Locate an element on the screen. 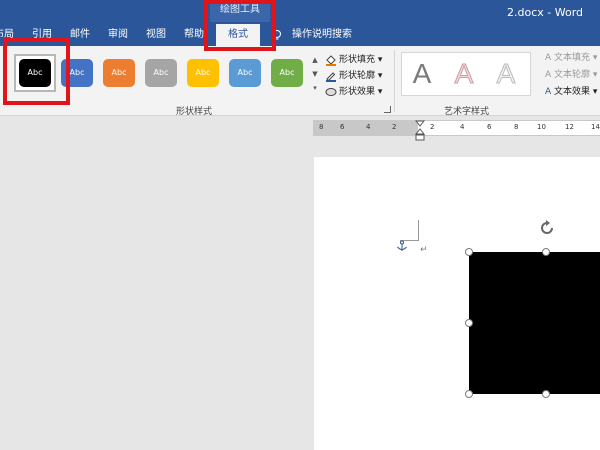 The height and width of the screenshot is (450, 600). ribbon-tabs: 布局 引用 邮件 审阅 视图 帮助 格式 操作说明搜索 is located at coordinates (300, 35).